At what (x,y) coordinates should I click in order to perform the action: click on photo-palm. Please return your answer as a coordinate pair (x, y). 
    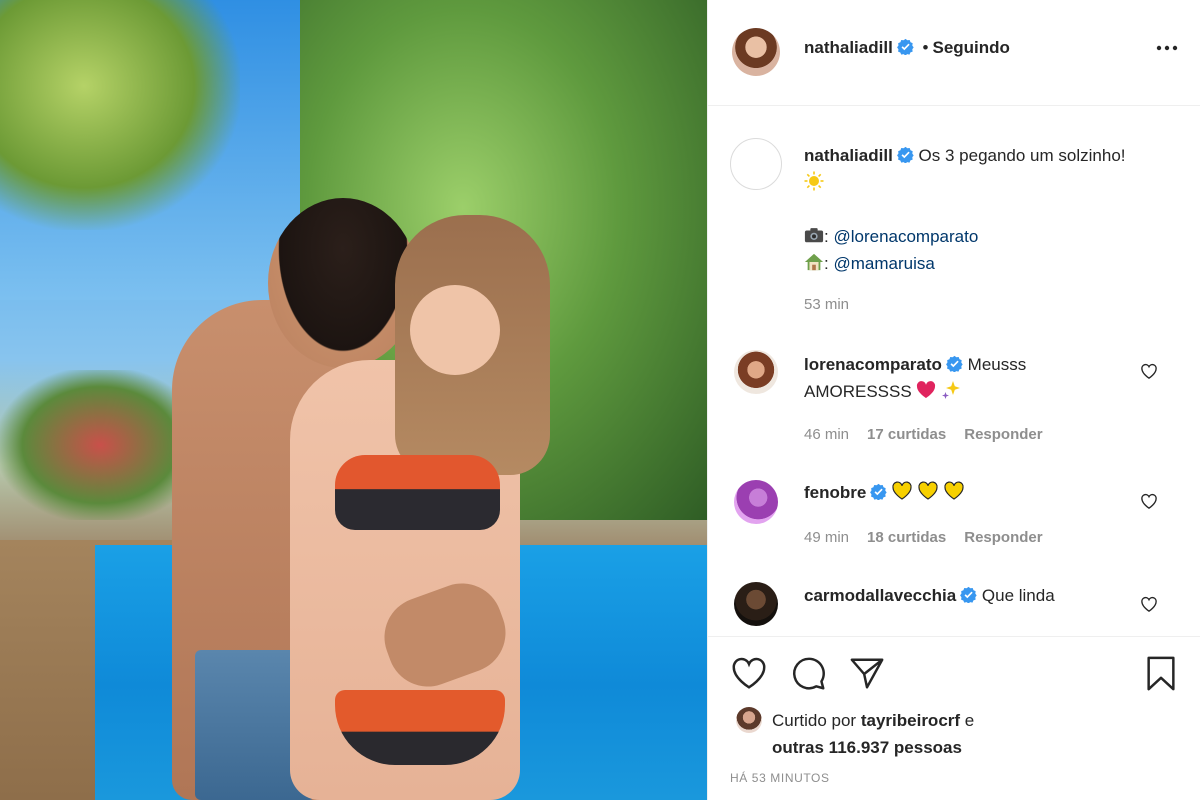
    Looking at the image, I should click on (120, 115).